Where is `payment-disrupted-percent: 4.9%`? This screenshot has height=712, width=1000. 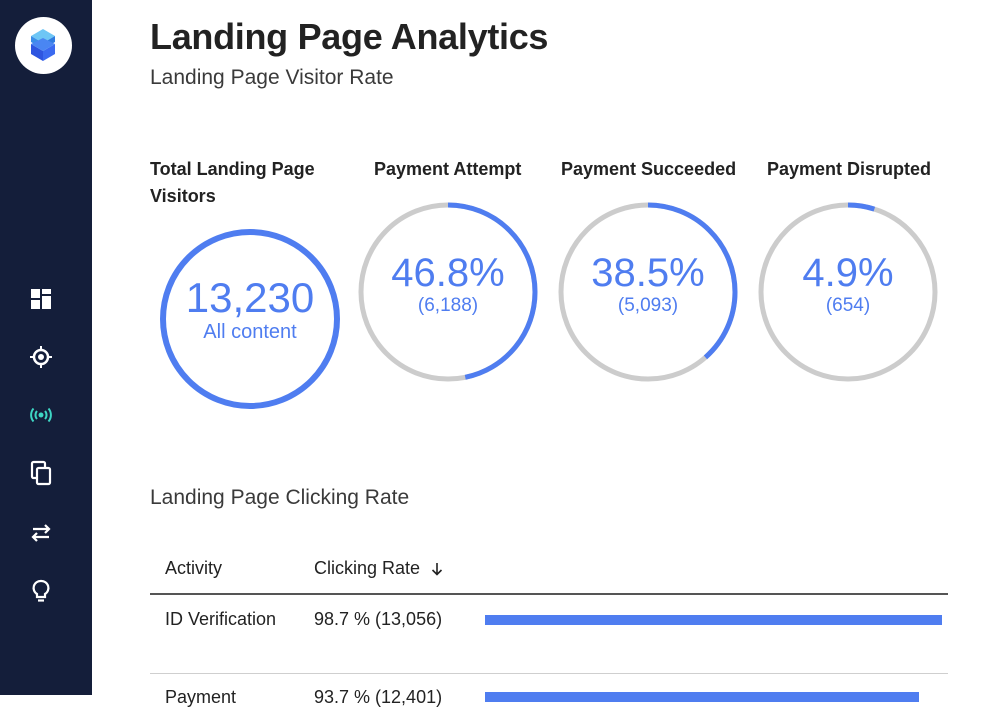 payment-disrupted-percent: 4.9% is located at coordinates (848, 273).